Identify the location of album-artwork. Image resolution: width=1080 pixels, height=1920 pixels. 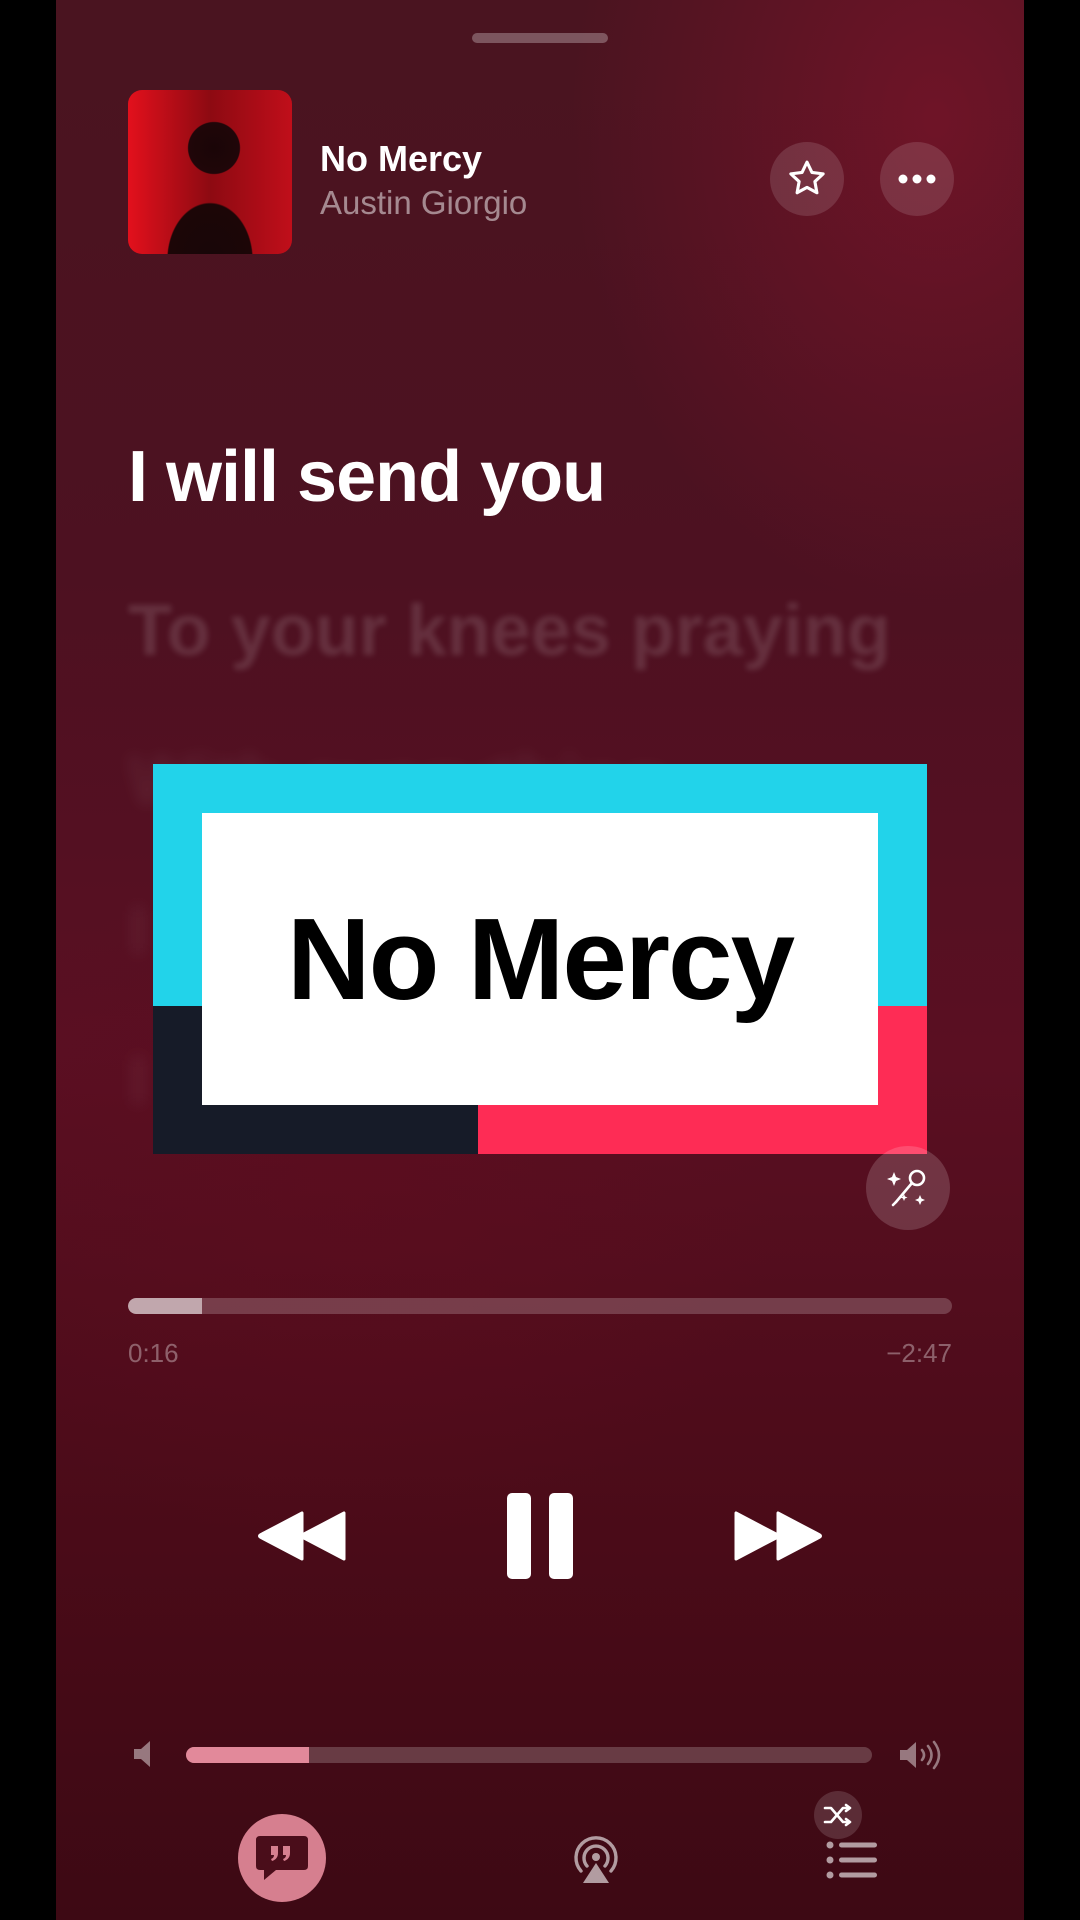
(210, 172).